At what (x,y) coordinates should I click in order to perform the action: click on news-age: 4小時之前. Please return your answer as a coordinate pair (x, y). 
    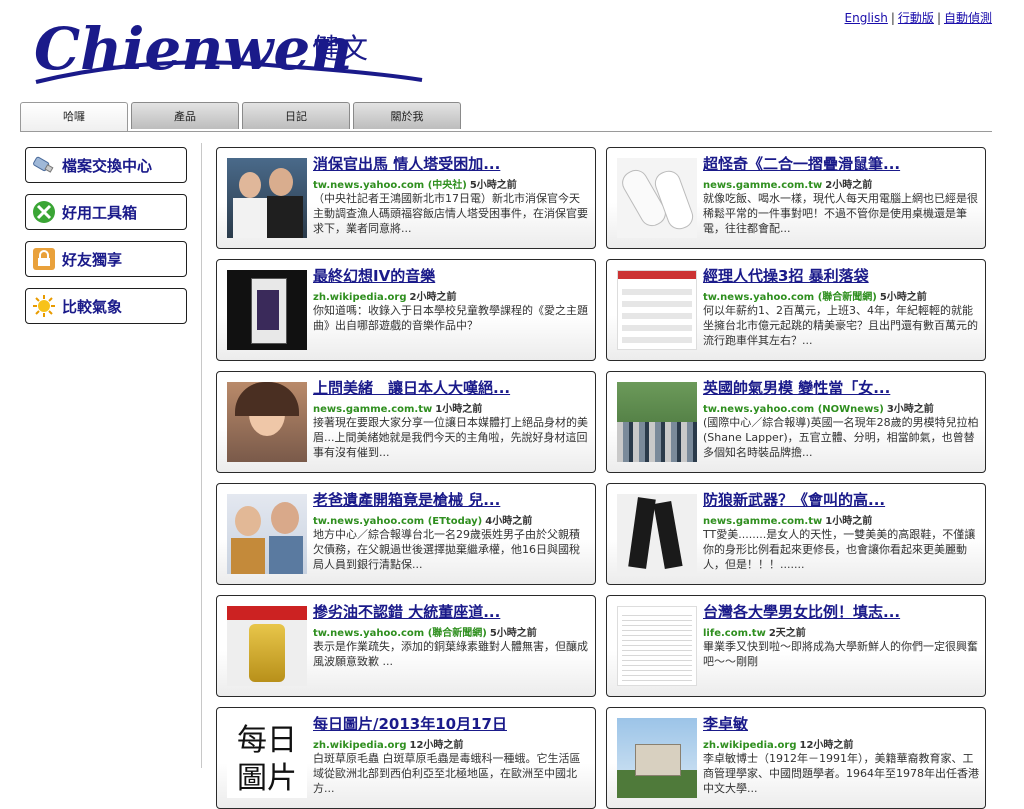
    Looking at the image, I should click on (509, 521).